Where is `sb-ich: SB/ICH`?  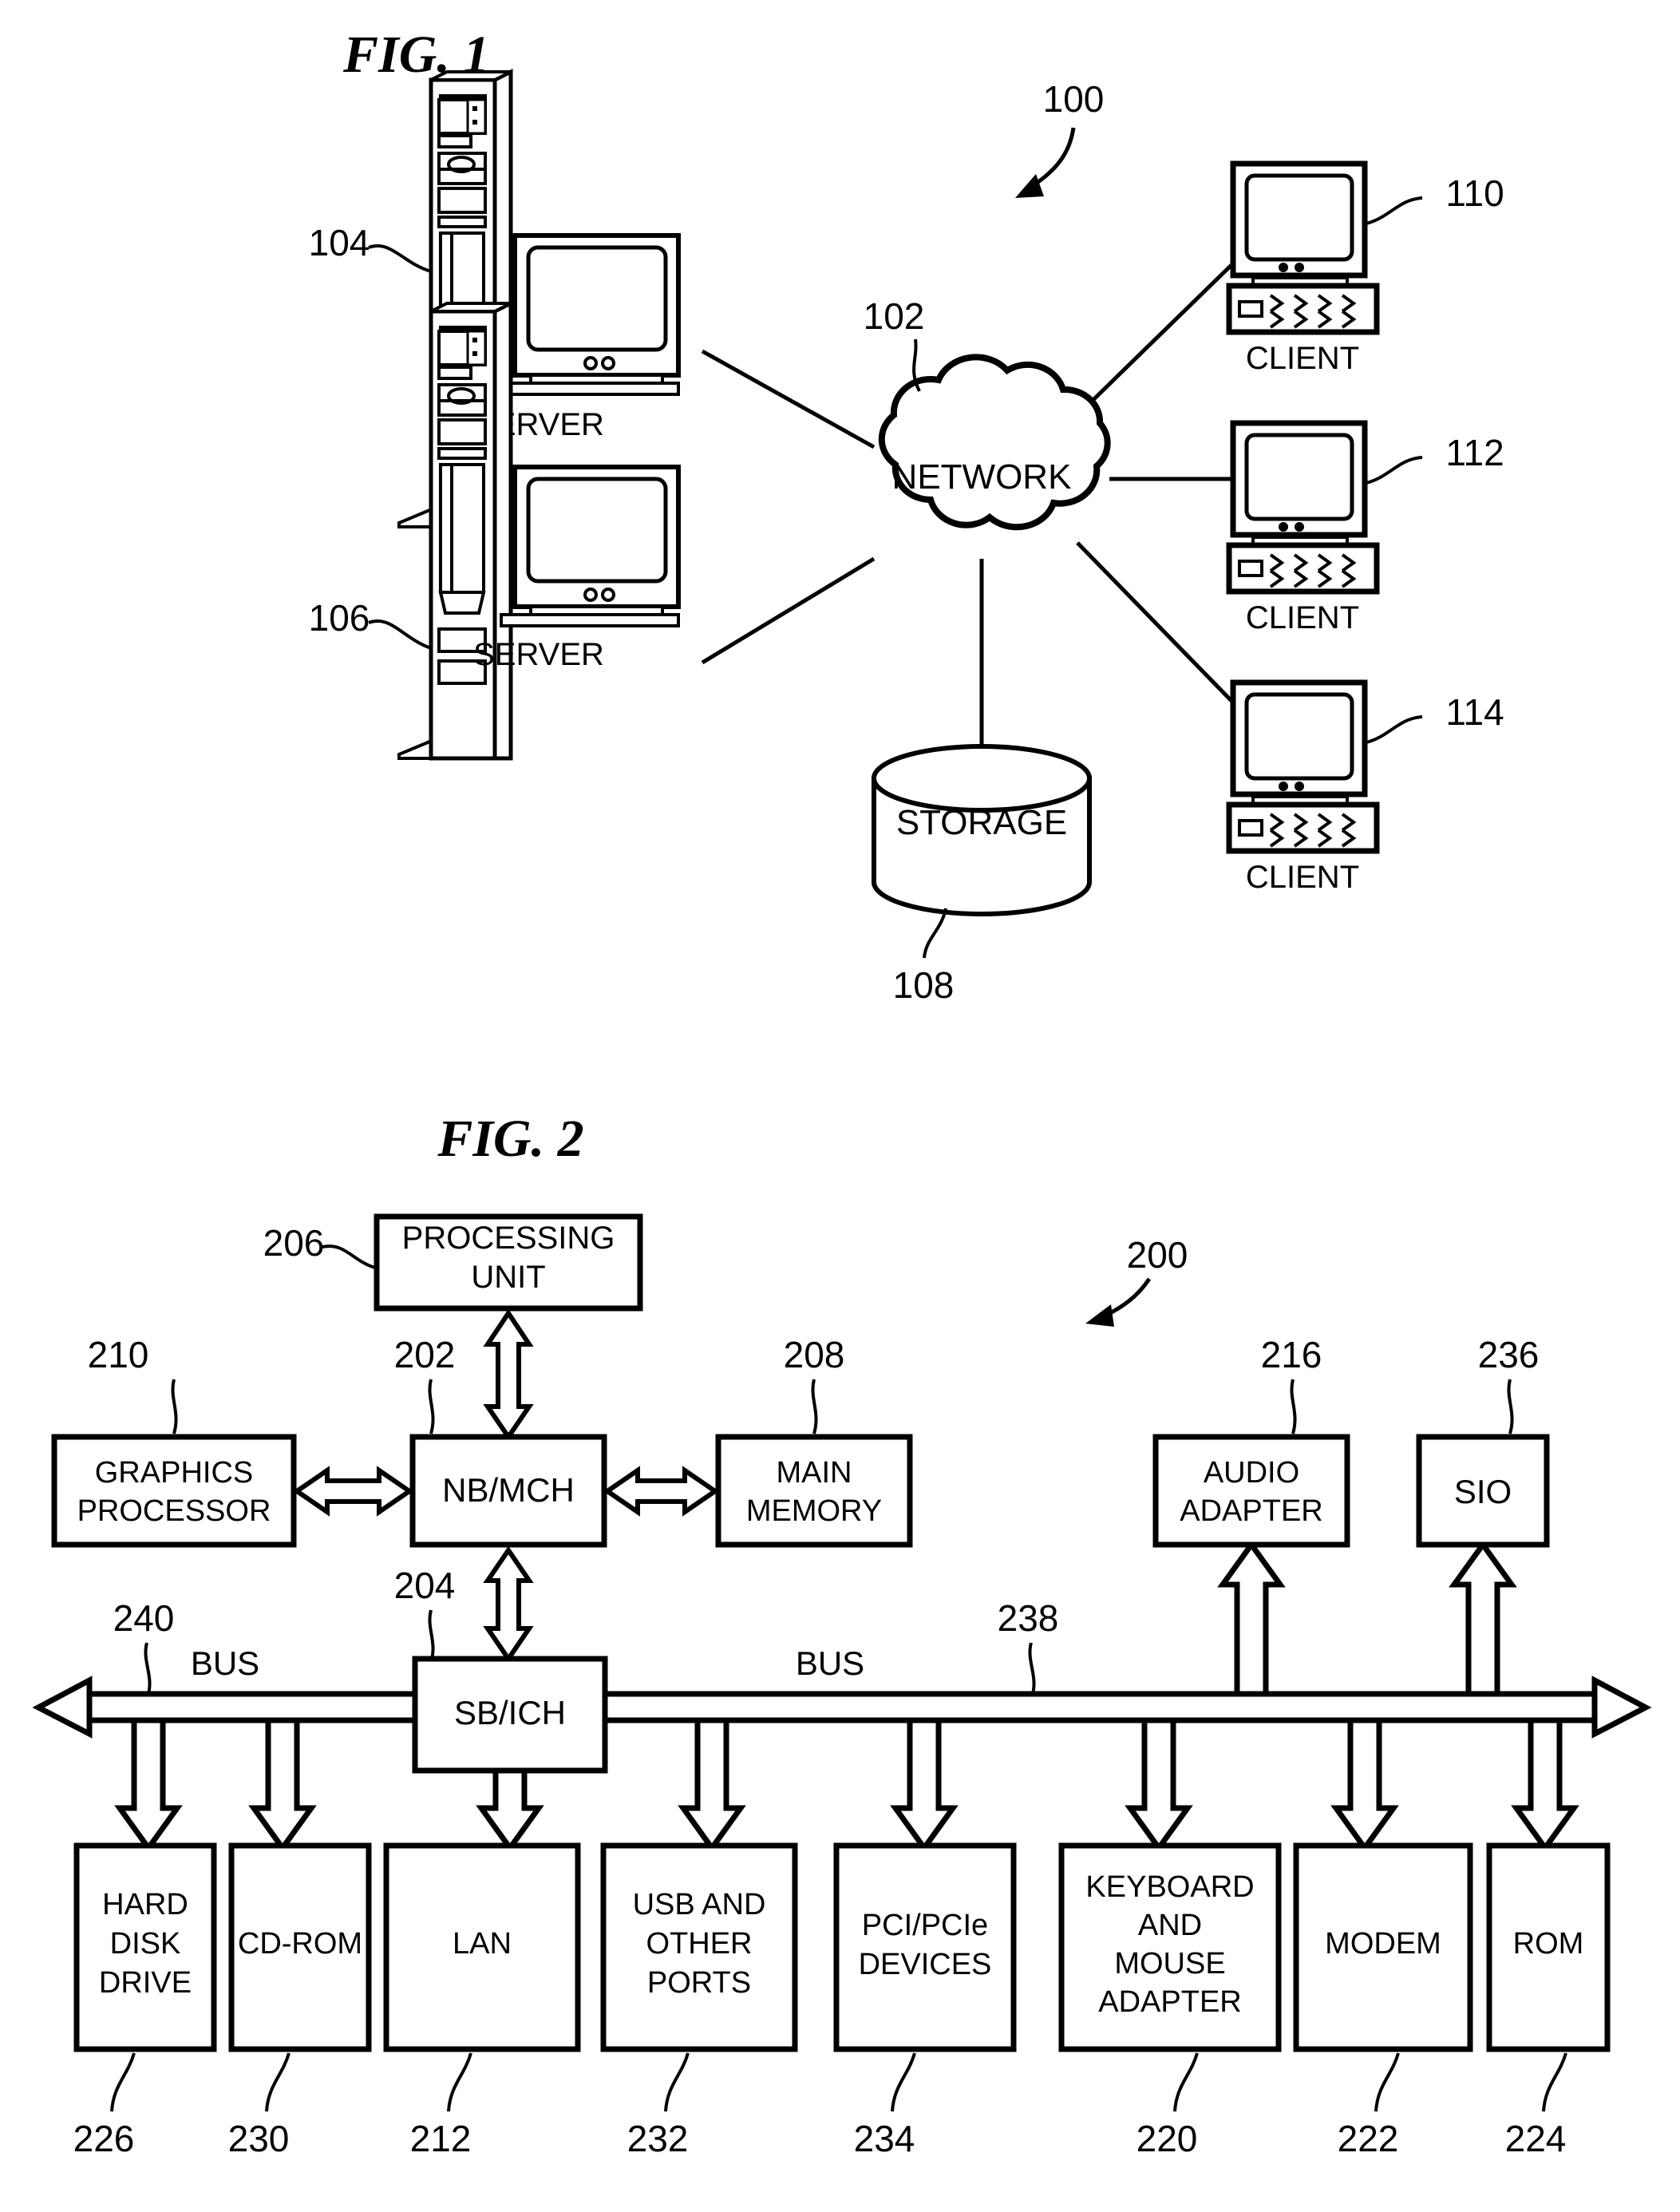 sb-ich: SB/ICH is located at coordinates (510, 1715).